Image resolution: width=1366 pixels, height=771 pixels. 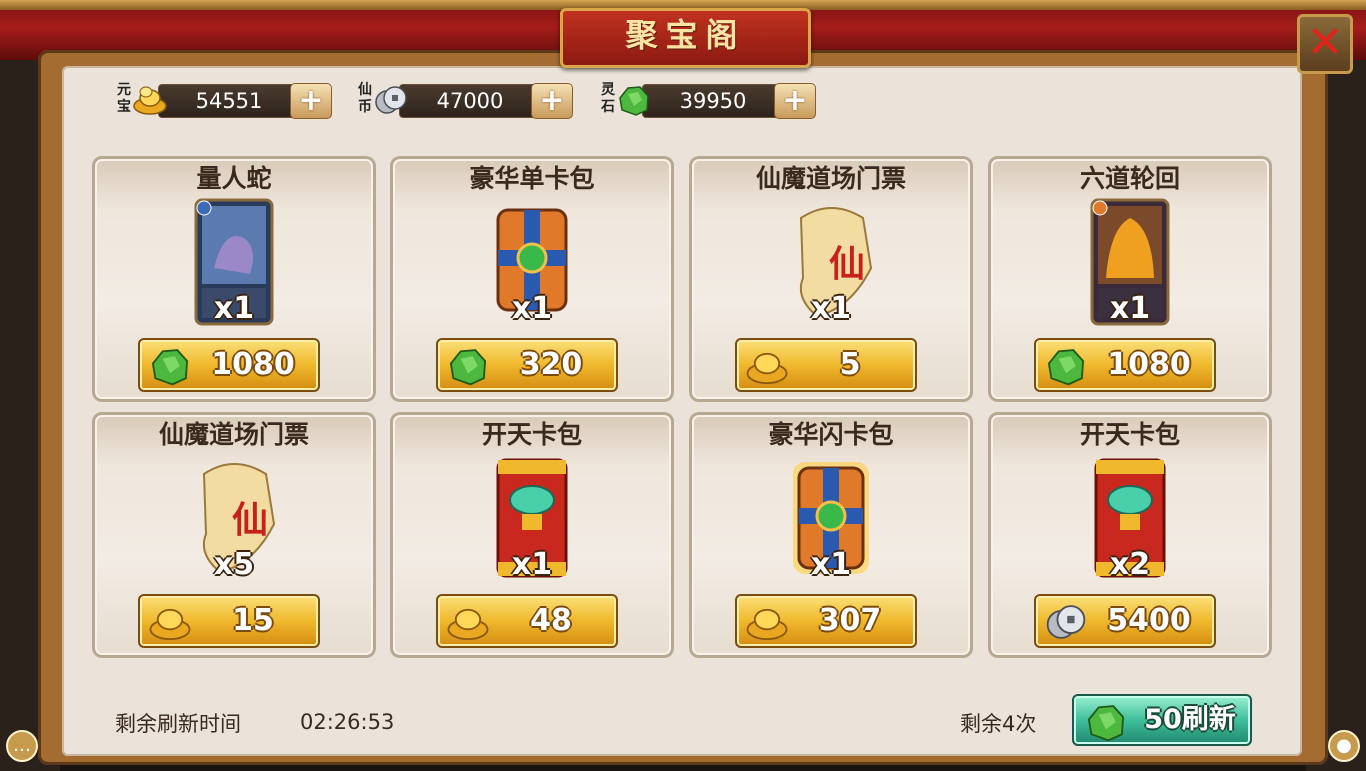 I want to click on shop-item-card: 仙魔道场门票 仙 x1 5, so click(x=831, y=279).